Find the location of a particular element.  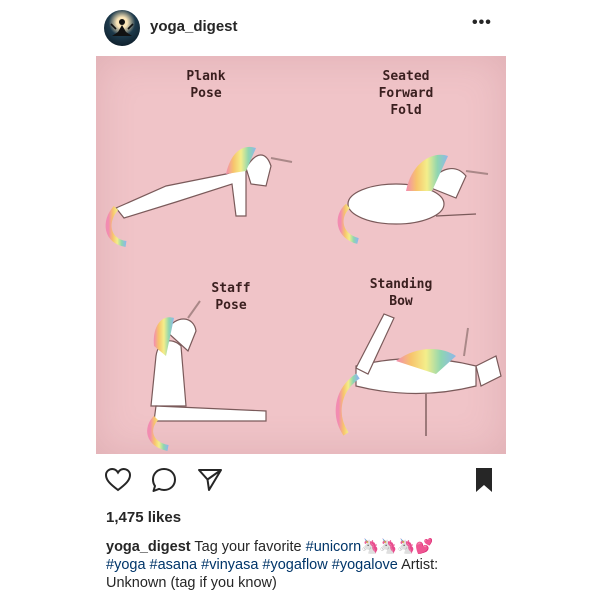

likes-count: 1,475 likes is located at coordinates (143, 517).